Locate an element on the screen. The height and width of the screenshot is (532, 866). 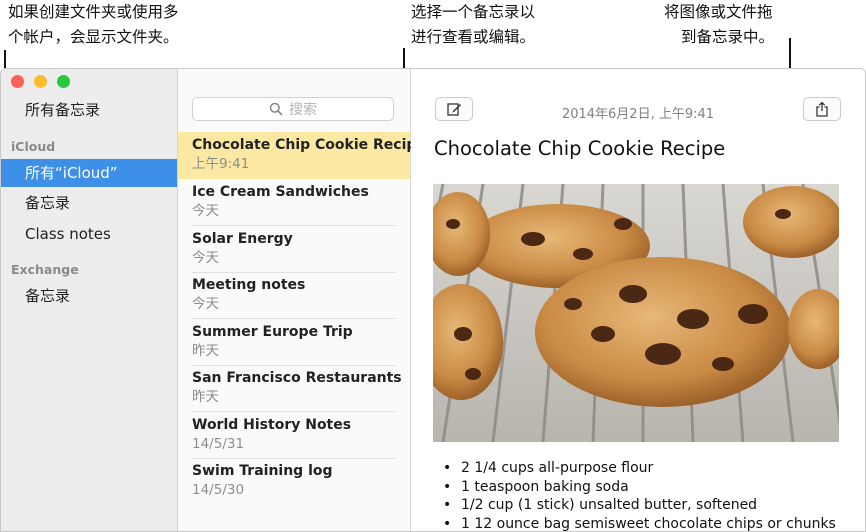
note-title: Summer Europe Trip is located at coordinates (301, 332).